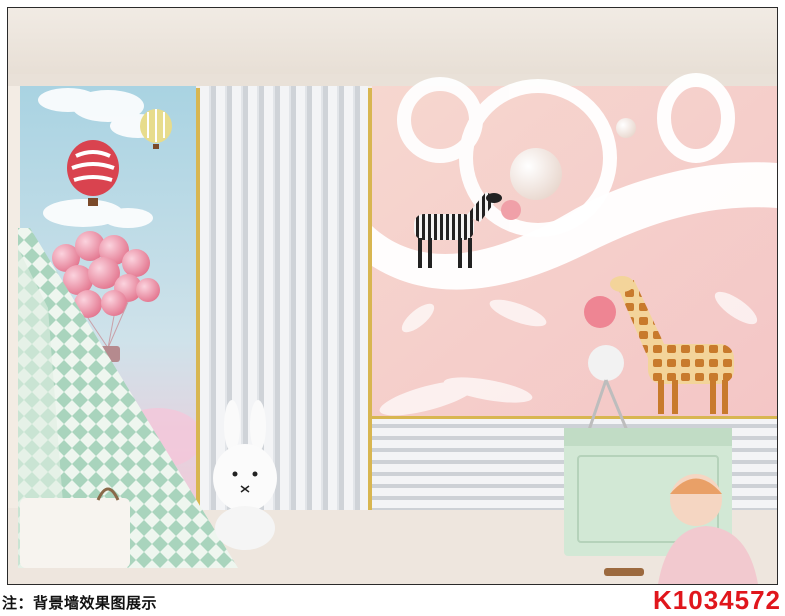 The width and height of the screenshot is (785, 616). What do you see at coordinates (717, 600) in the screenshot?
I see `product-code: K1034572` at bounding box center [717, 600].